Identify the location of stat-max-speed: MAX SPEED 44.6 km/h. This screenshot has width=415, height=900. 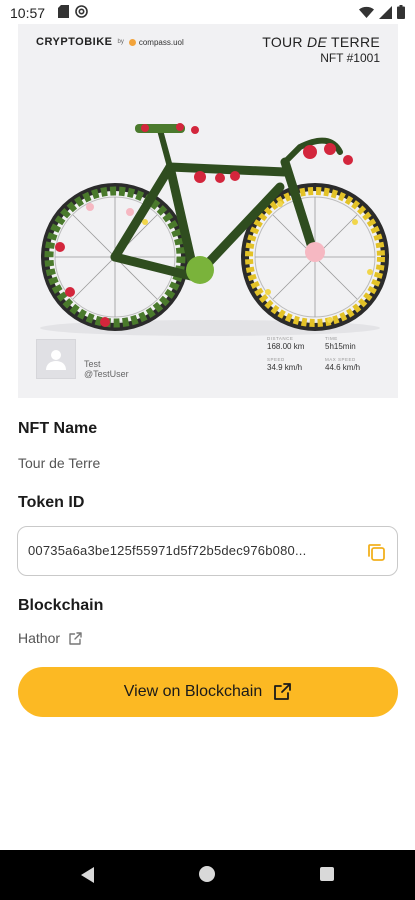
(354, 364).